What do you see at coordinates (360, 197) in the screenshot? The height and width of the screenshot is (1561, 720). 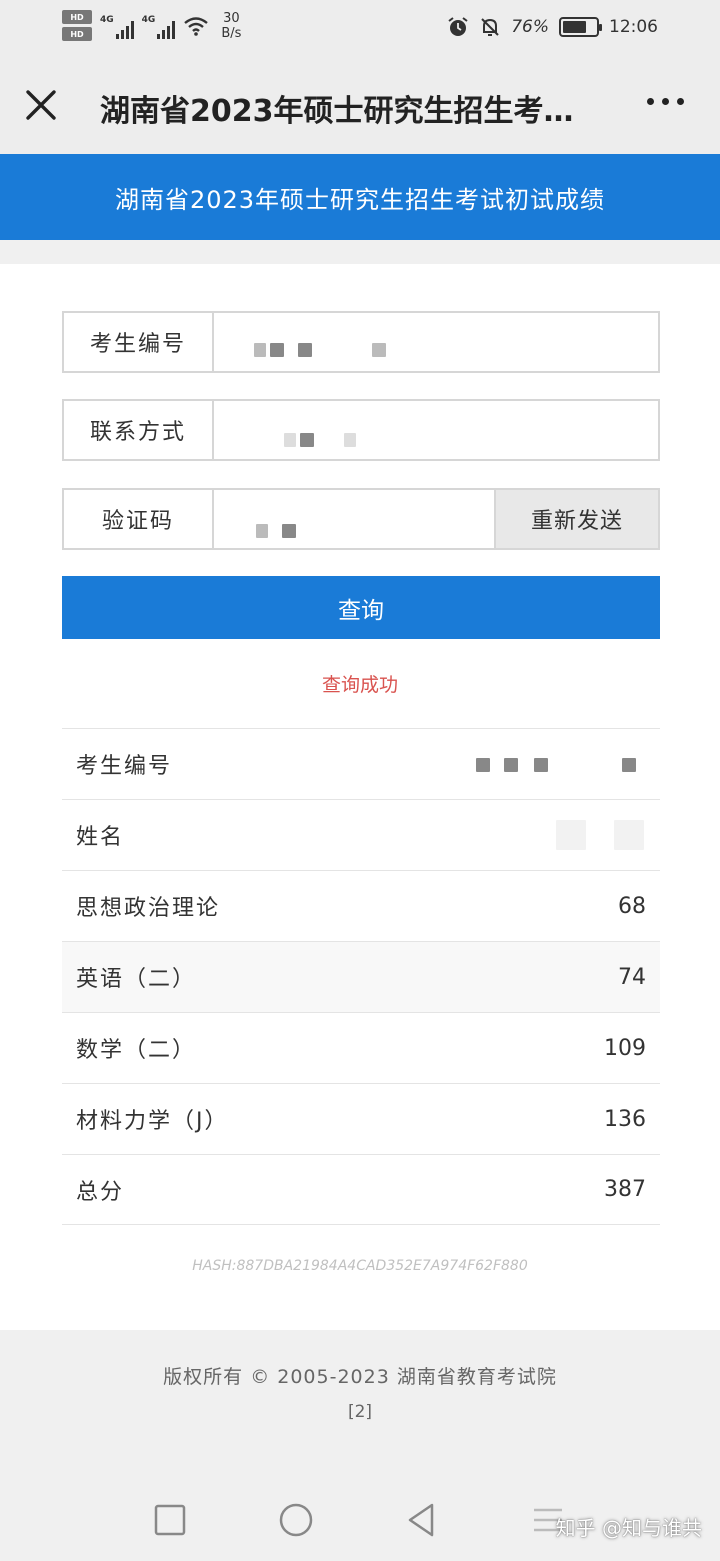 I see `page-banner: 湖南省2023年硕士研究生招生考试初试成绩` at bounding box center [360, 197].